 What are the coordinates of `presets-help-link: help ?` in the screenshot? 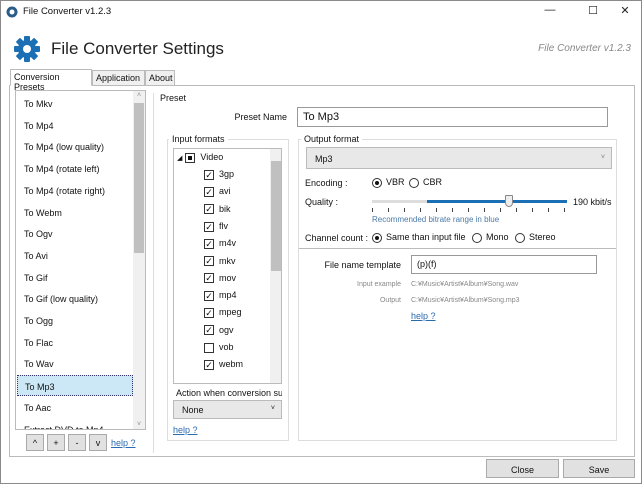 It's located at (123, 443).